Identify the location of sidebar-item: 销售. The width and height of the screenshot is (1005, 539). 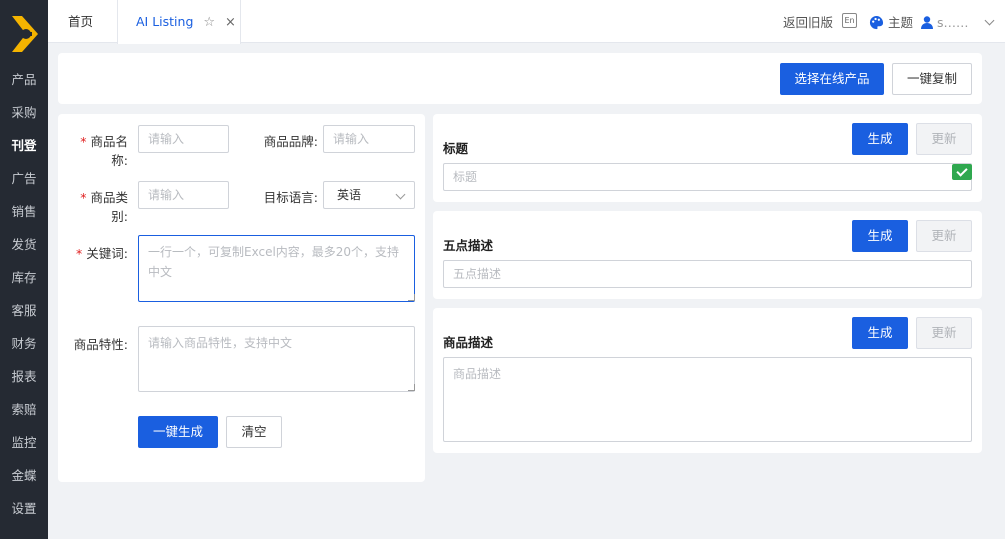
(24, 211).